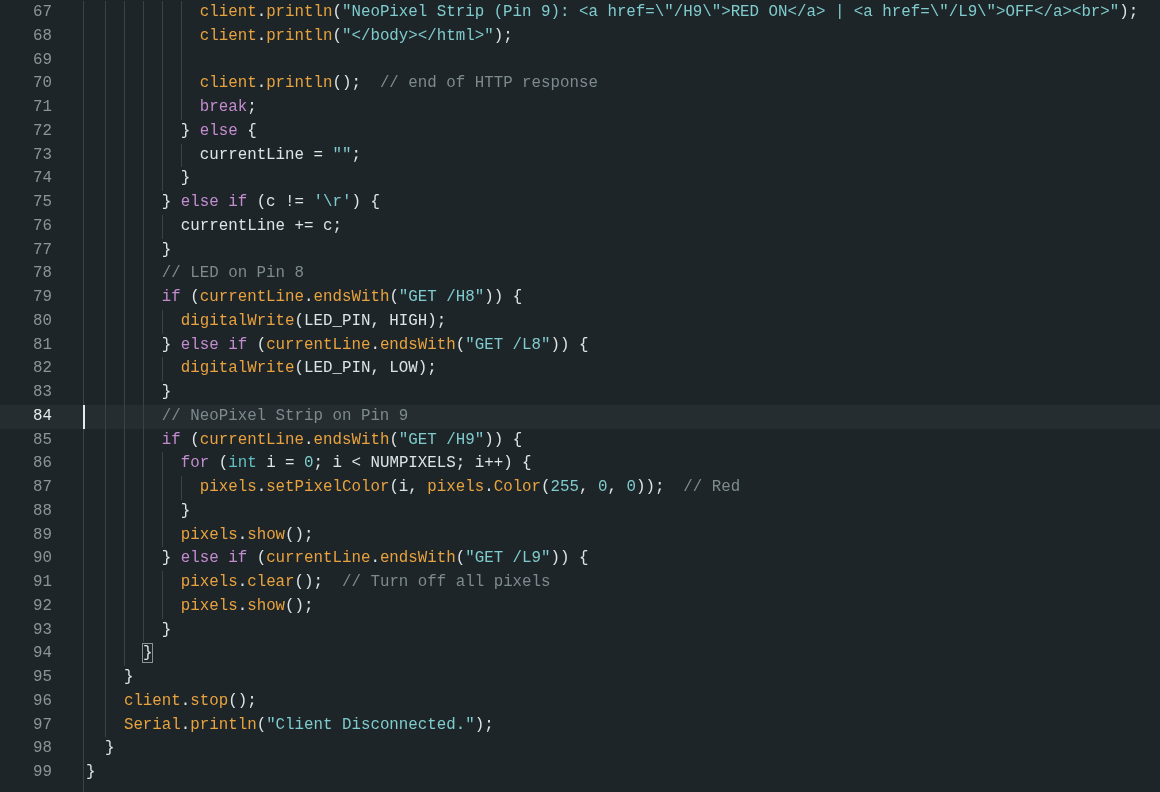 The width and height of the screenshot is (1160, 792). Describe the element at coordinates (42, 605) in the screenshot. I see `line-number: 92` at that location.